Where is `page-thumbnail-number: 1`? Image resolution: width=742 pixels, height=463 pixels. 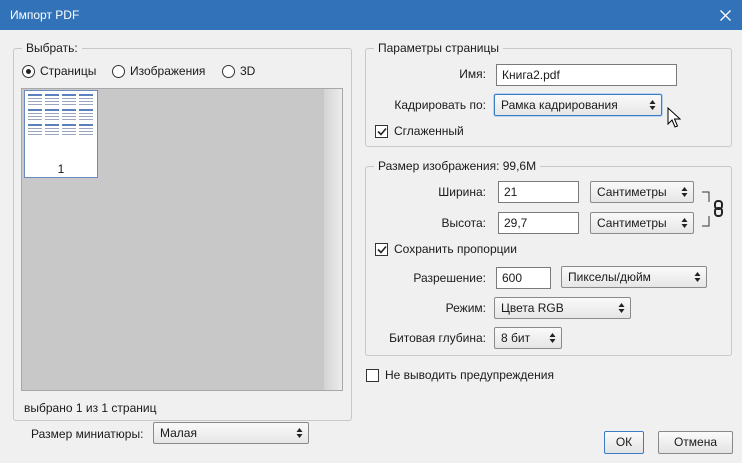
page-thumbnail-number: 1 is located at coordinates (61, 169).